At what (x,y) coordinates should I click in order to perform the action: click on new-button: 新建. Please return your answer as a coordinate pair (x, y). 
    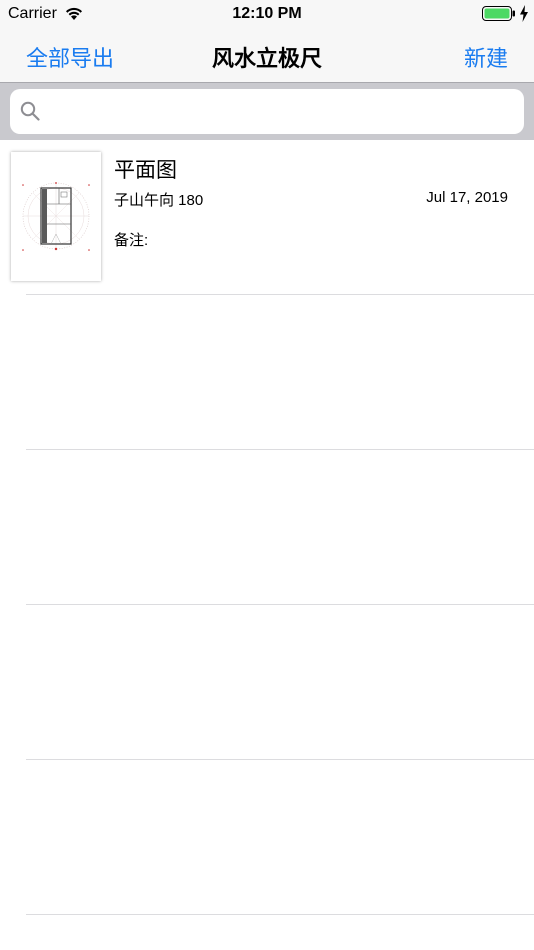
    Looking at the image, I should click on (486, 57).